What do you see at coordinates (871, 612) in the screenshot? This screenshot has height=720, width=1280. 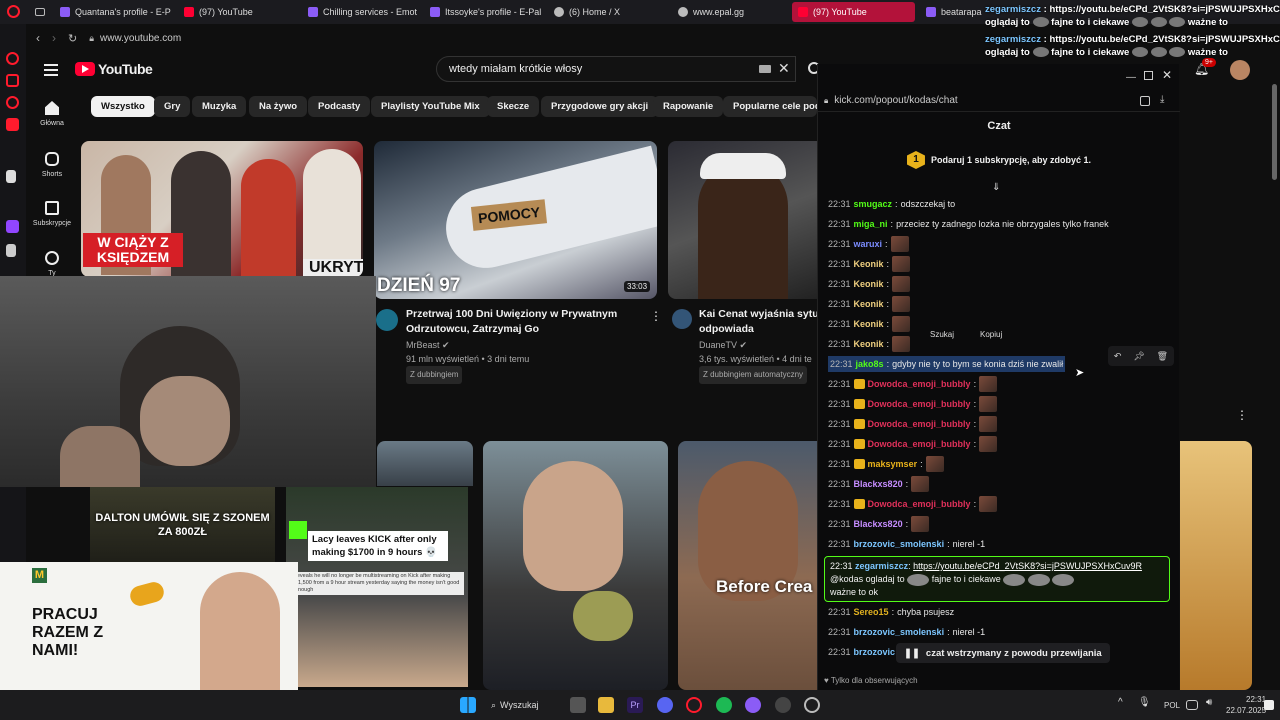 I see `message-user: Sereo15` at bounding box center [871, 612].